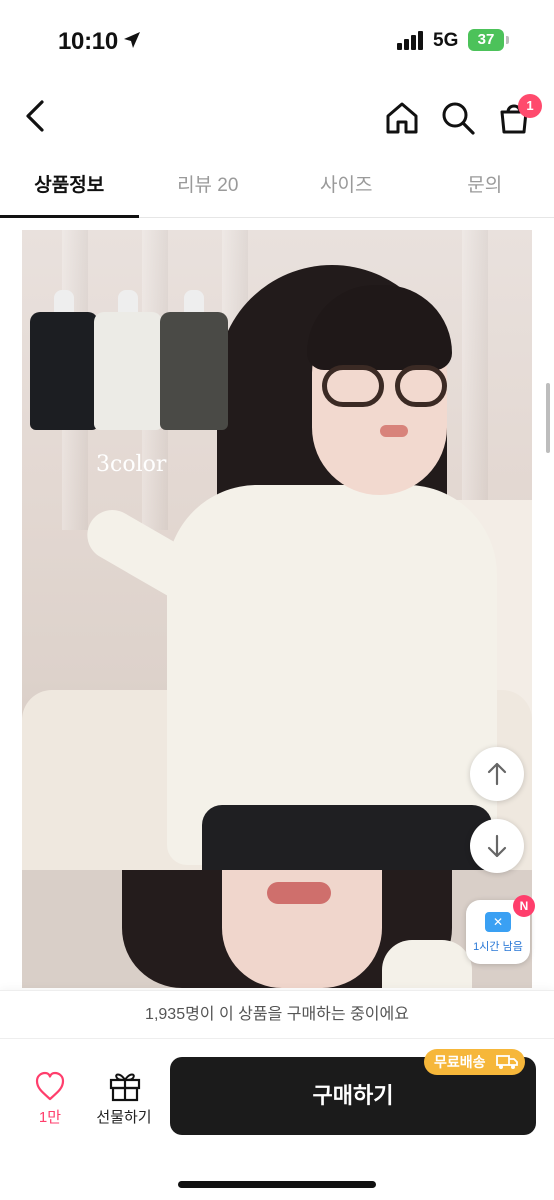  I want to click on scroll-up-button, so click(497, 774).